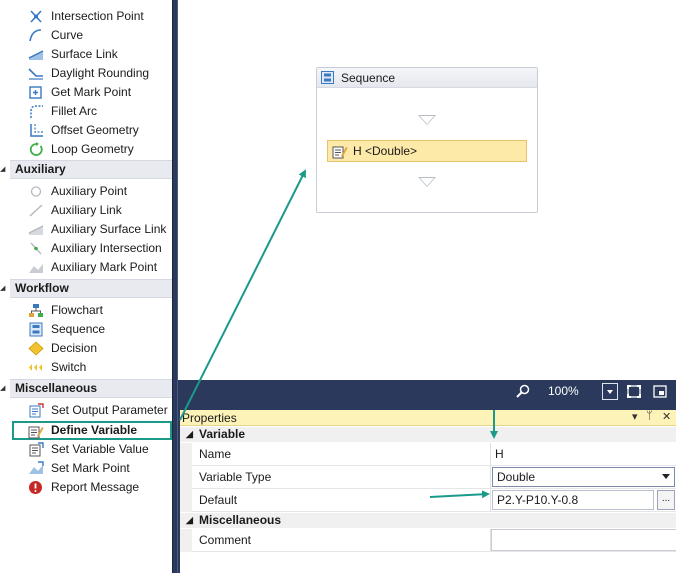  I want to click on auxiliary-point-icon, so click(36, 191).